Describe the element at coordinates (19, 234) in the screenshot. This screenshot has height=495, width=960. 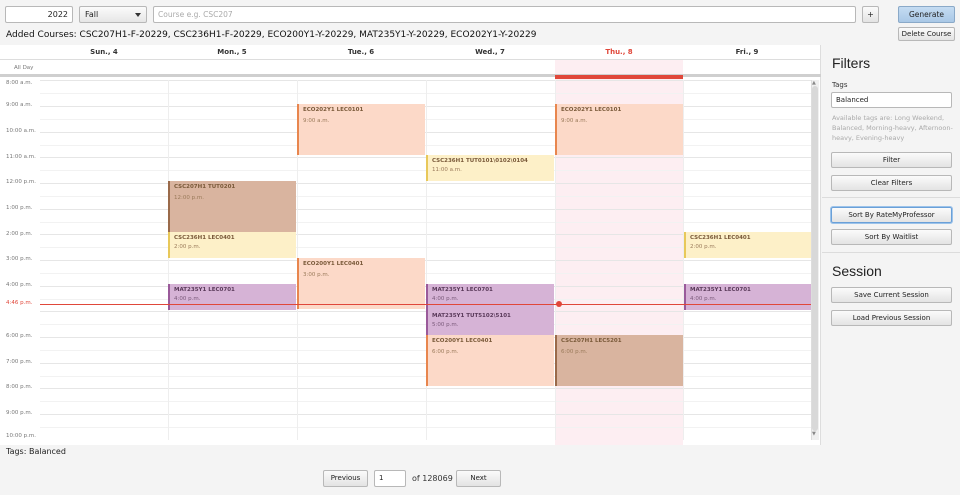
I see `time-label: 2:00 p.m.` at that location.